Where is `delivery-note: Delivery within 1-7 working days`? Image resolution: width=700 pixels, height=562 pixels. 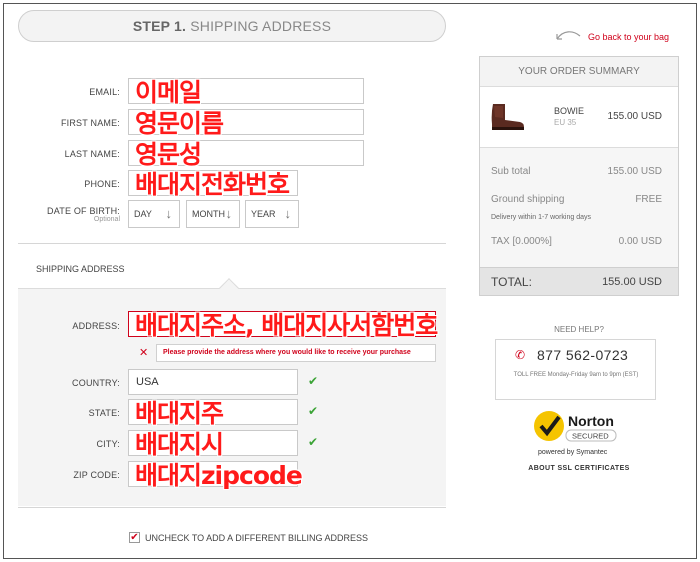 delivery-note: Delivery within 1-7 working days is located at coordinates (541, 217).